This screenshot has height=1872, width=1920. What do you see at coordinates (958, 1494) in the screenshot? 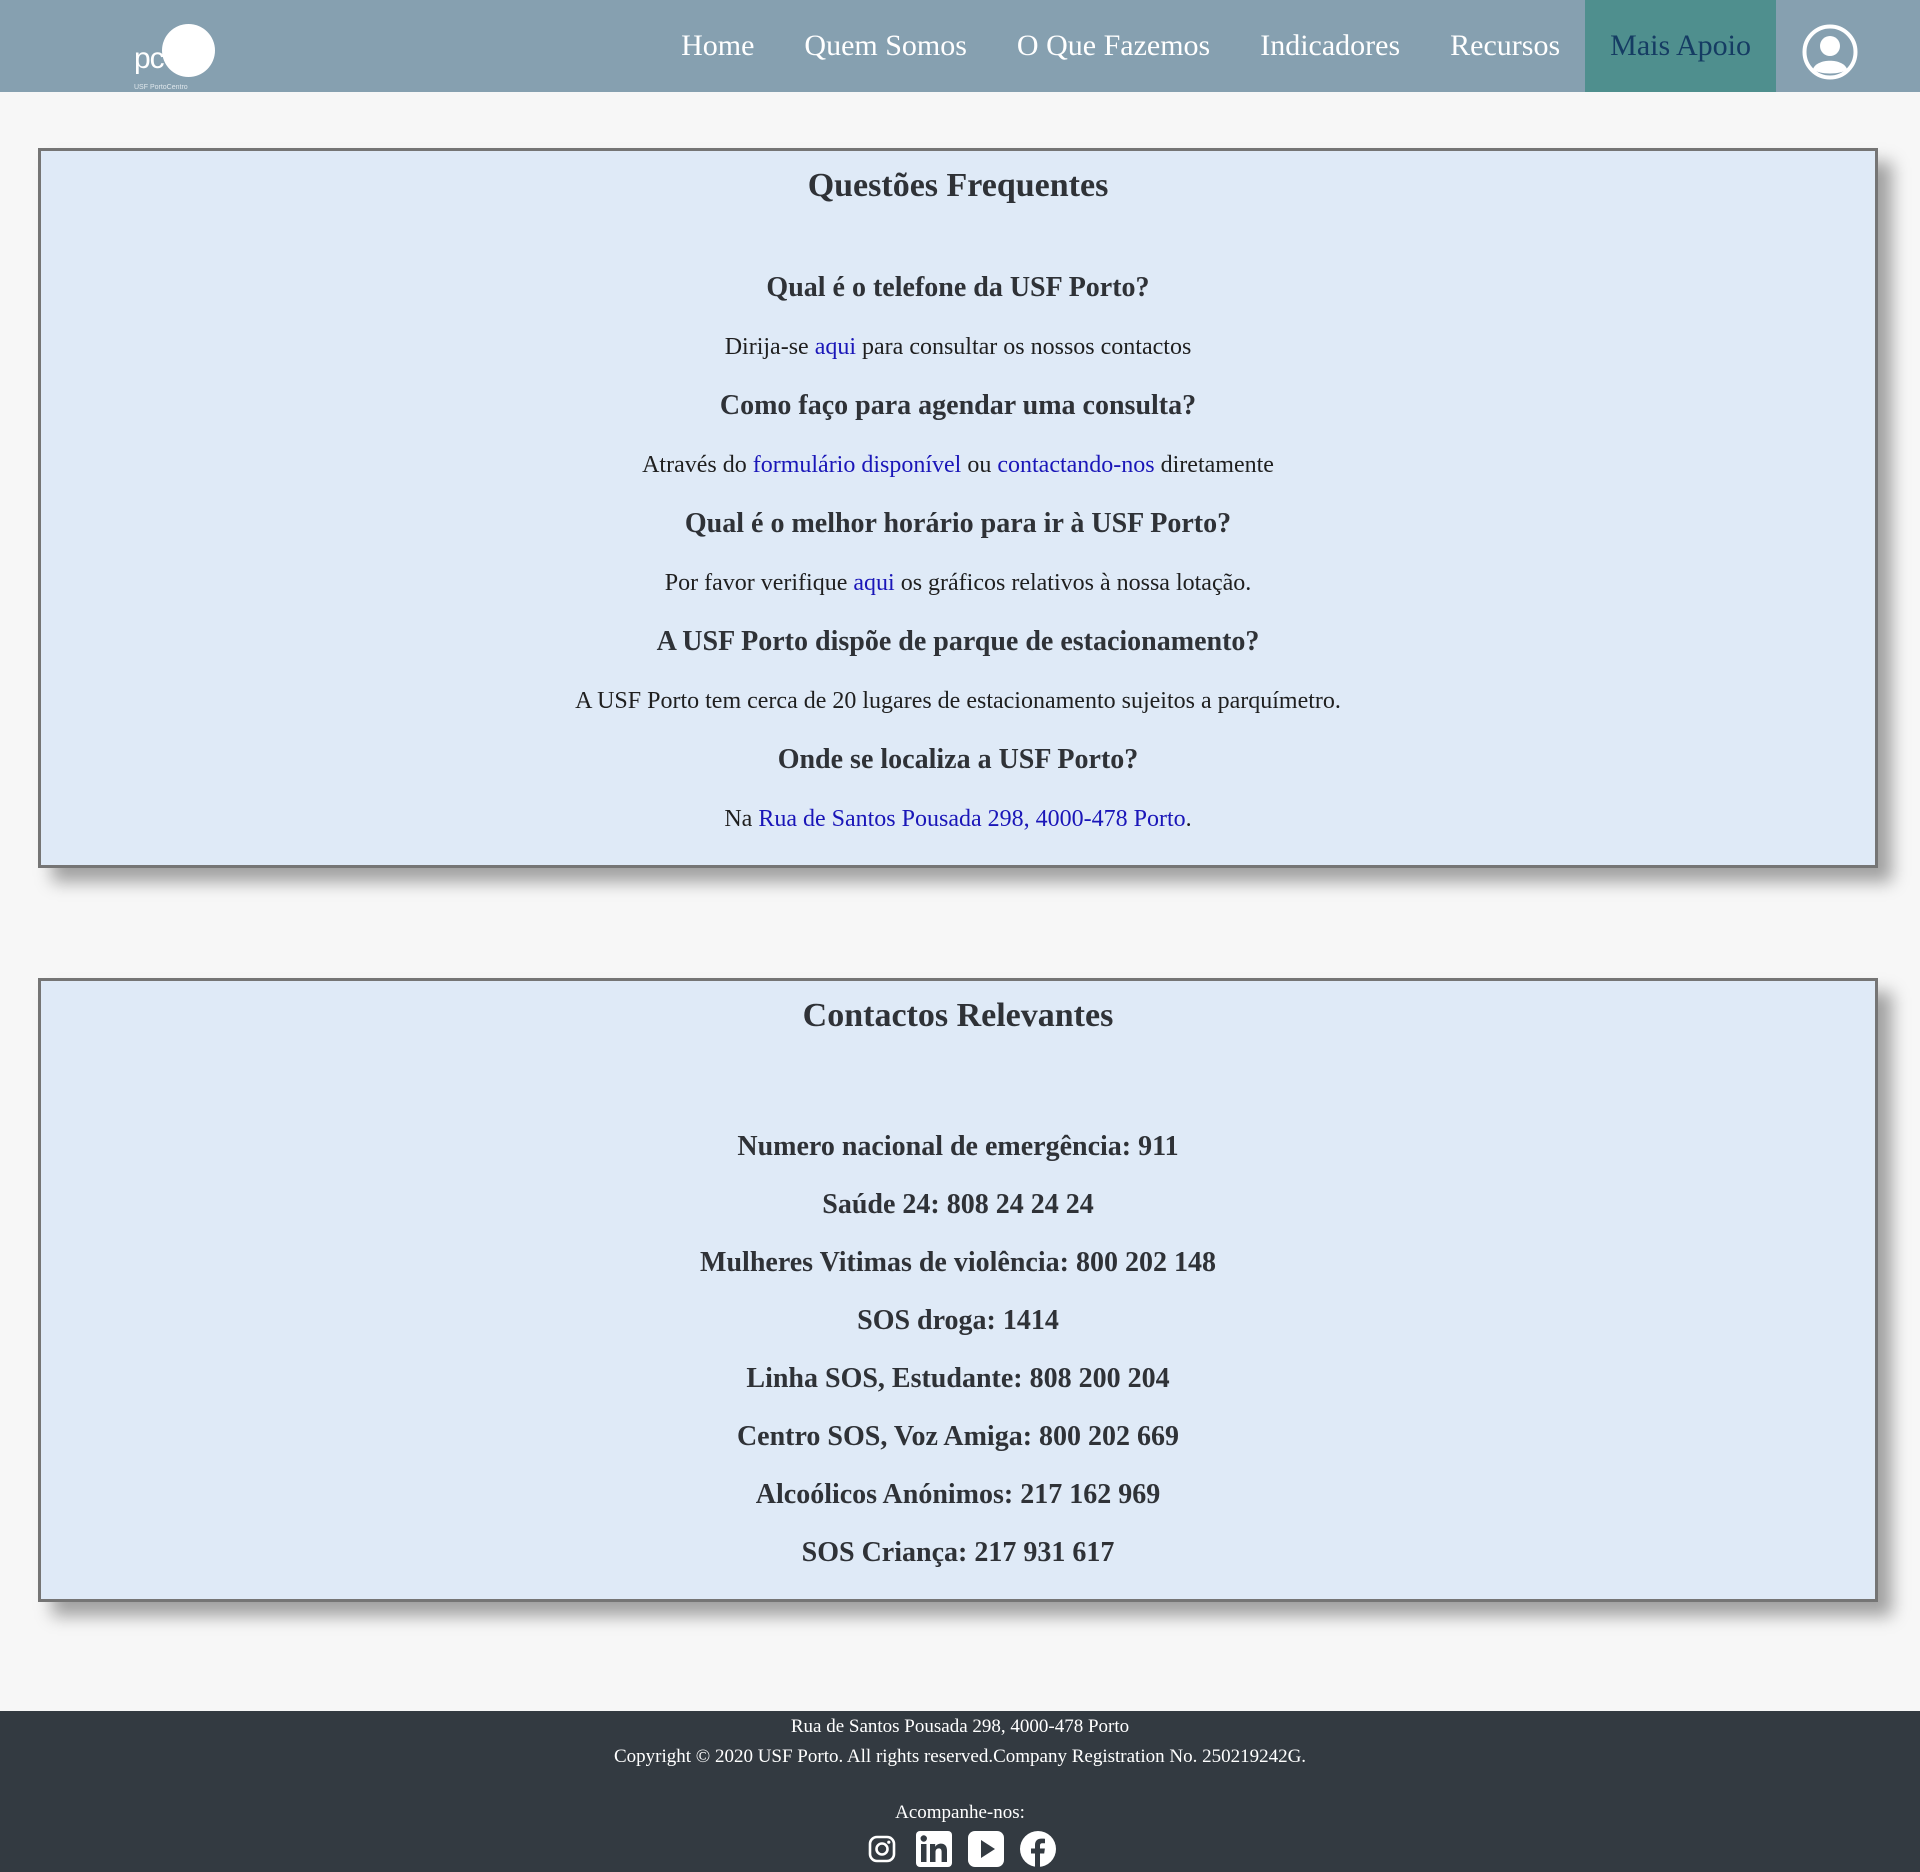
I see `contact-item: Alcoólicos Anónimos: 217 162 969` at bounding box center [958, 1494].